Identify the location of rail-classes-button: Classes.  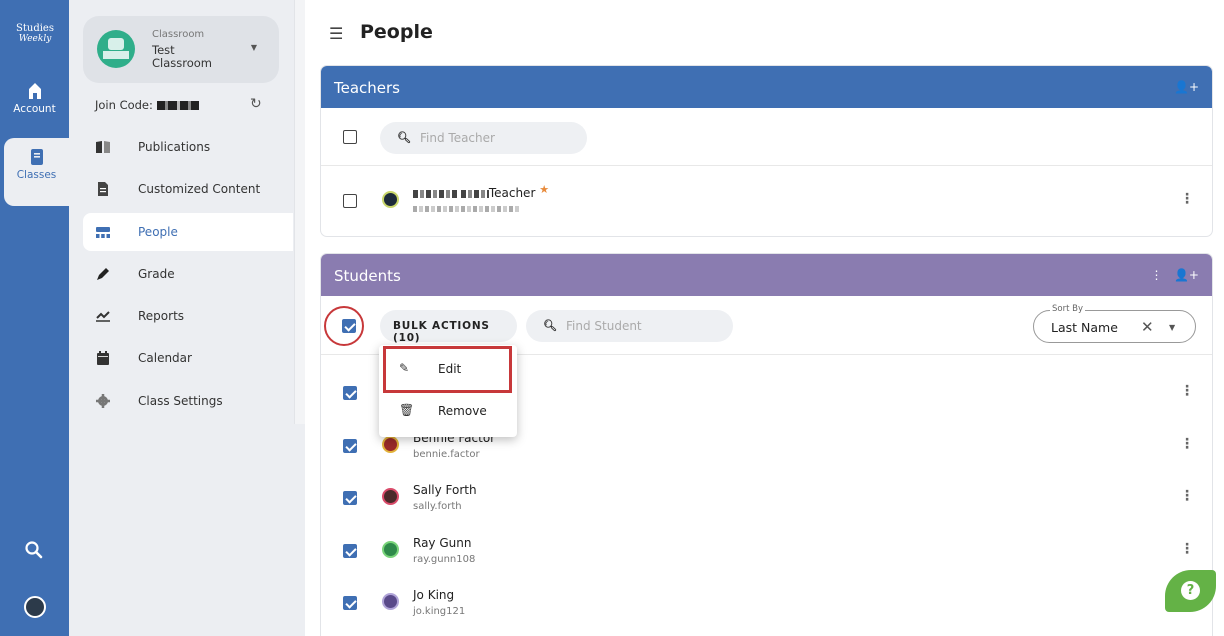
(36, 172).